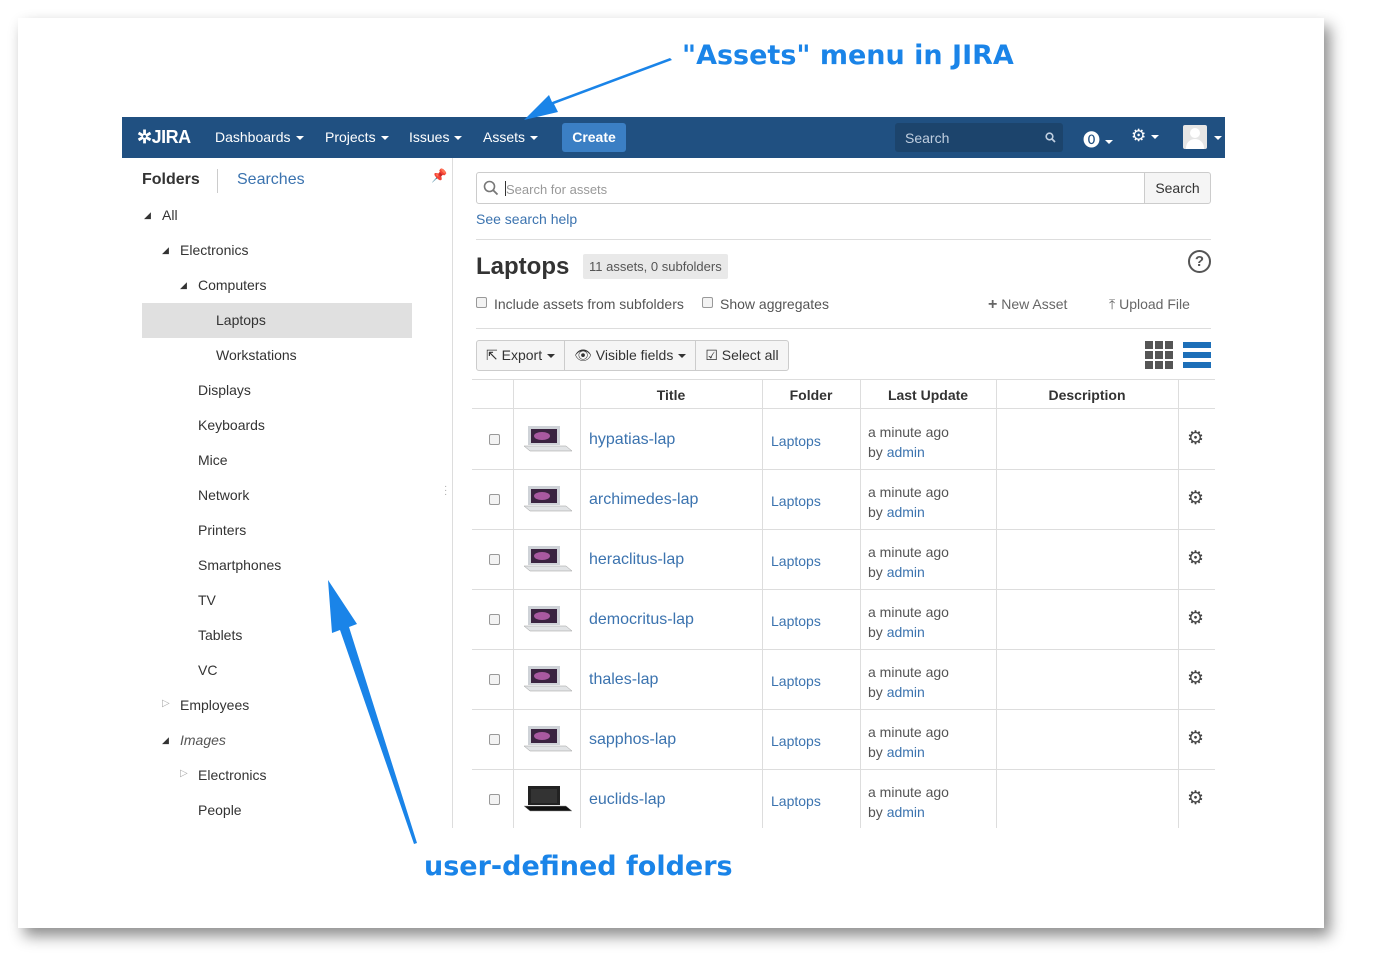 This screenshot has height=977, width=1373. What do you see at coordinates (631, 355) in the screenshot?
I see `visible-fields-button: 👁 Visible fields` at bounding box center [631, 355].